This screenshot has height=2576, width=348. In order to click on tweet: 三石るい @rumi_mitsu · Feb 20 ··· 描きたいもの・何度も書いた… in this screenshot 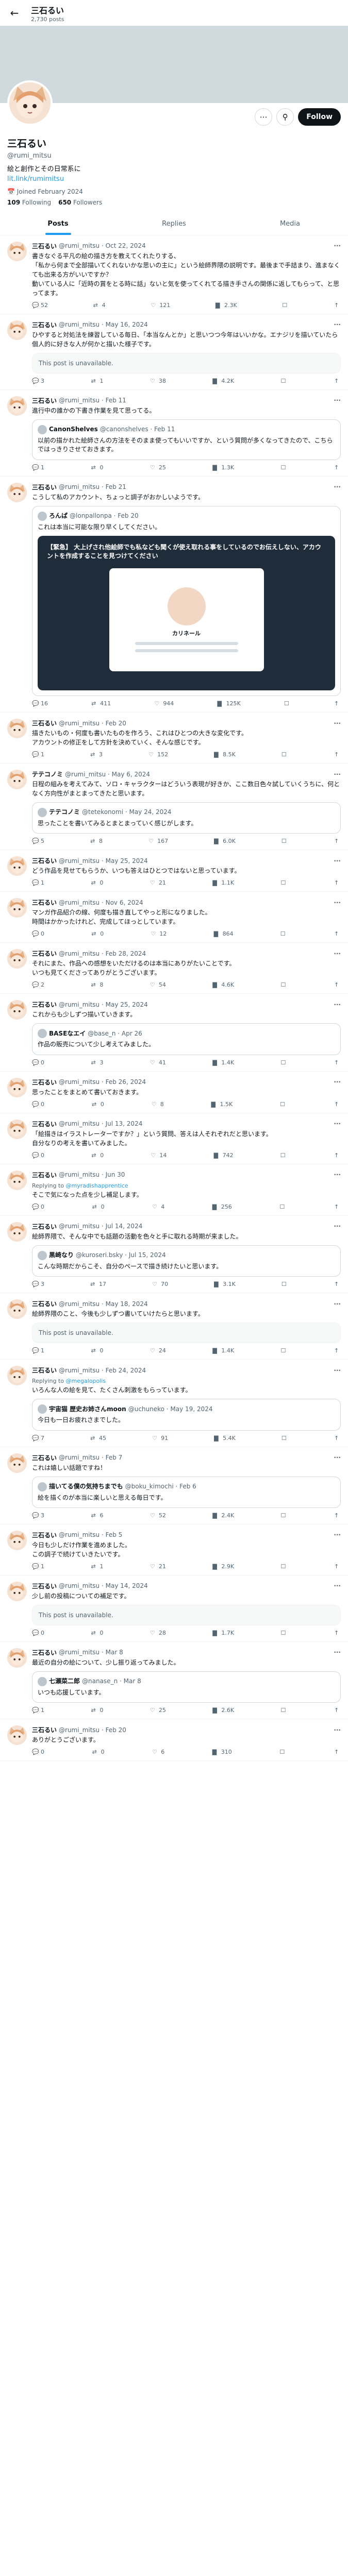, I will do `click(174, 738)`.